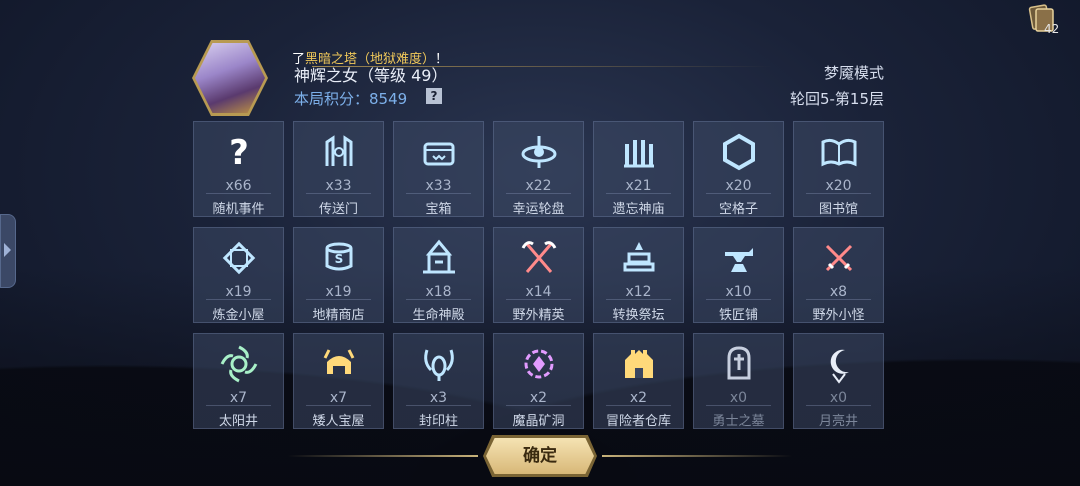  Describe the element at coordinates (439, 256) in the screenshot. I see `shrine-icon` at that location.